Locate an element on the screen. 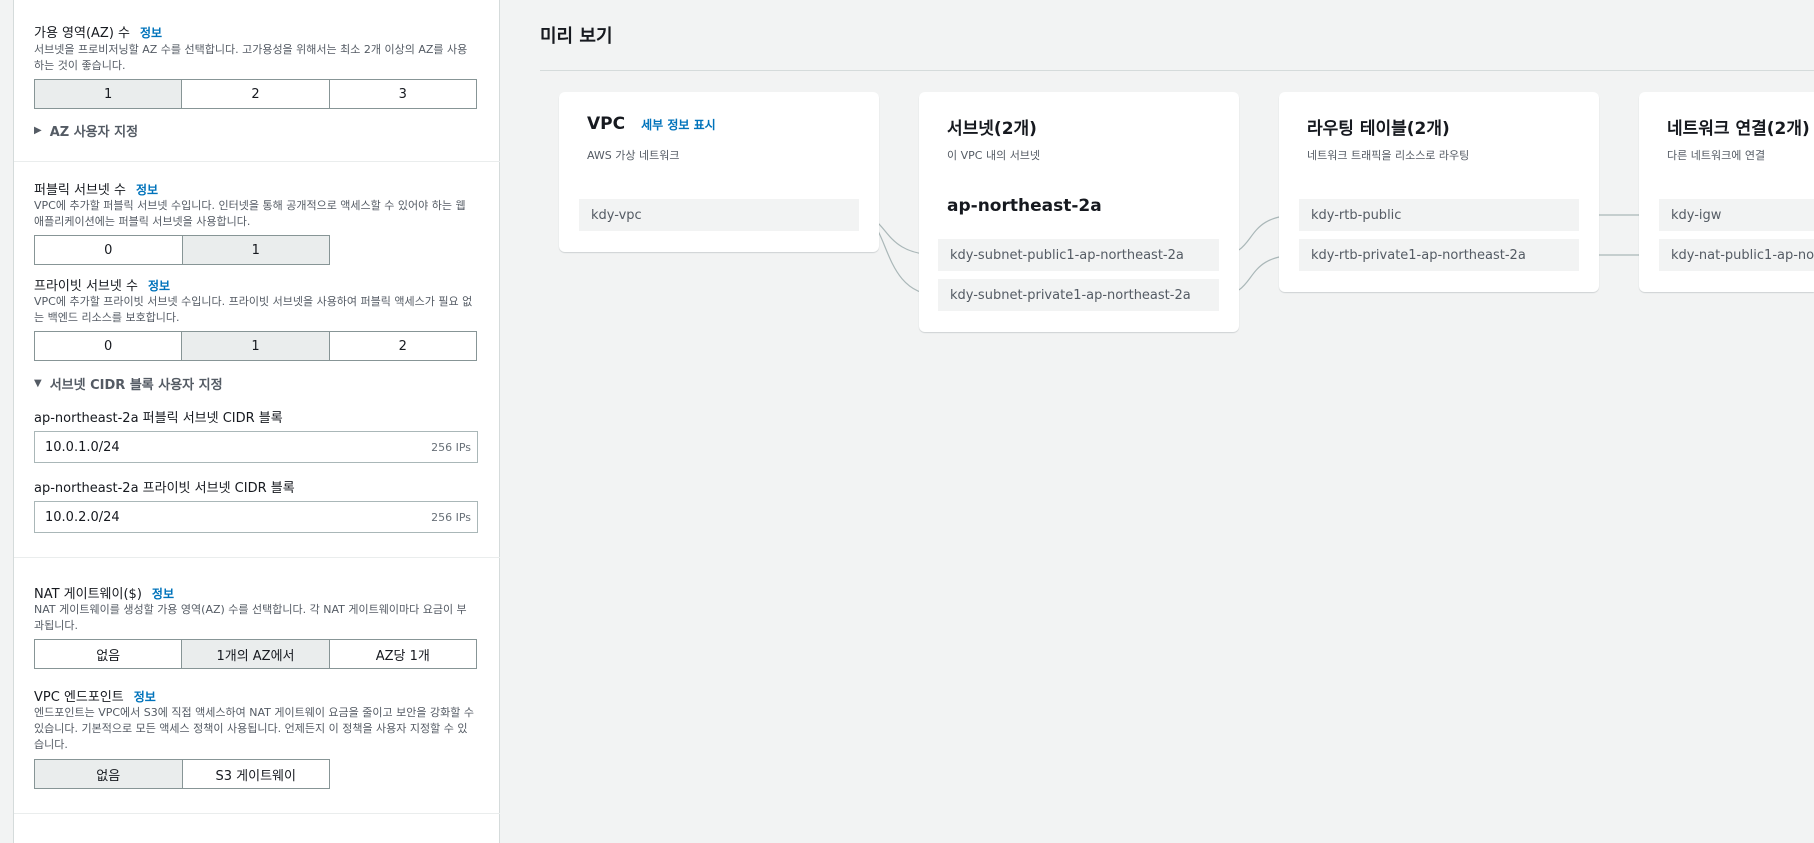  vpc-card-heading: VPC 세부 정보 표시 is located at coordinates (651, 124).